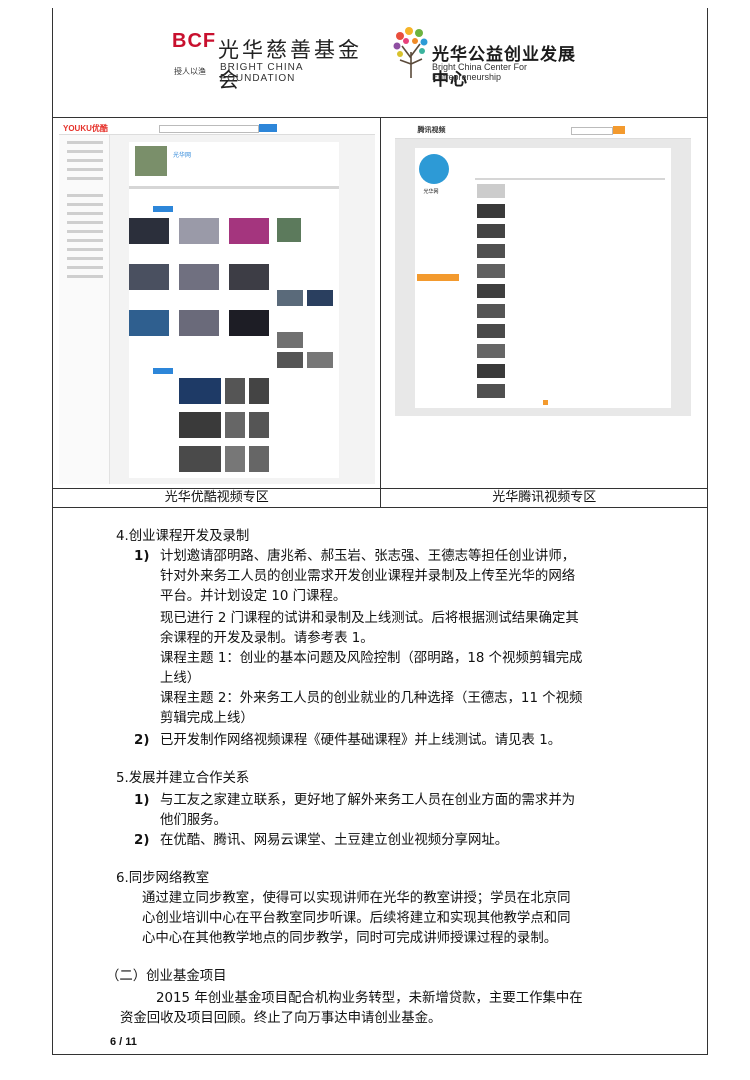  Describe the element at coordinates (267, 61) in the screenshot. I see `bright-china-foundation-logo: BCF 授人以渔 光华慈善基金会 BRIGHT CHINA FOUNDATION` at that location.